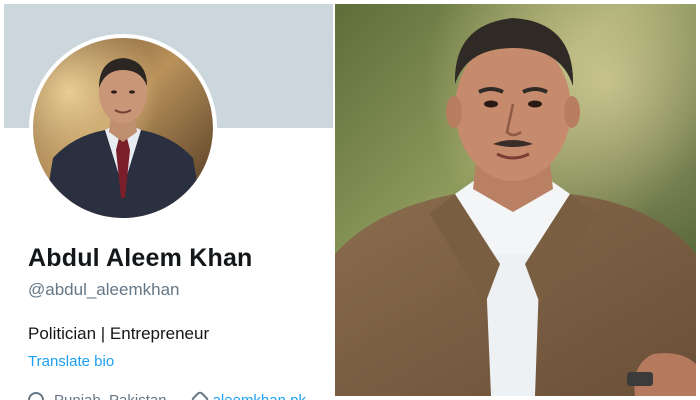  What do you see at coordinates (140, 258) in the screenshot?
I see `profile-name: Abdul Aleem Khan` at bounding box center [140, 258].